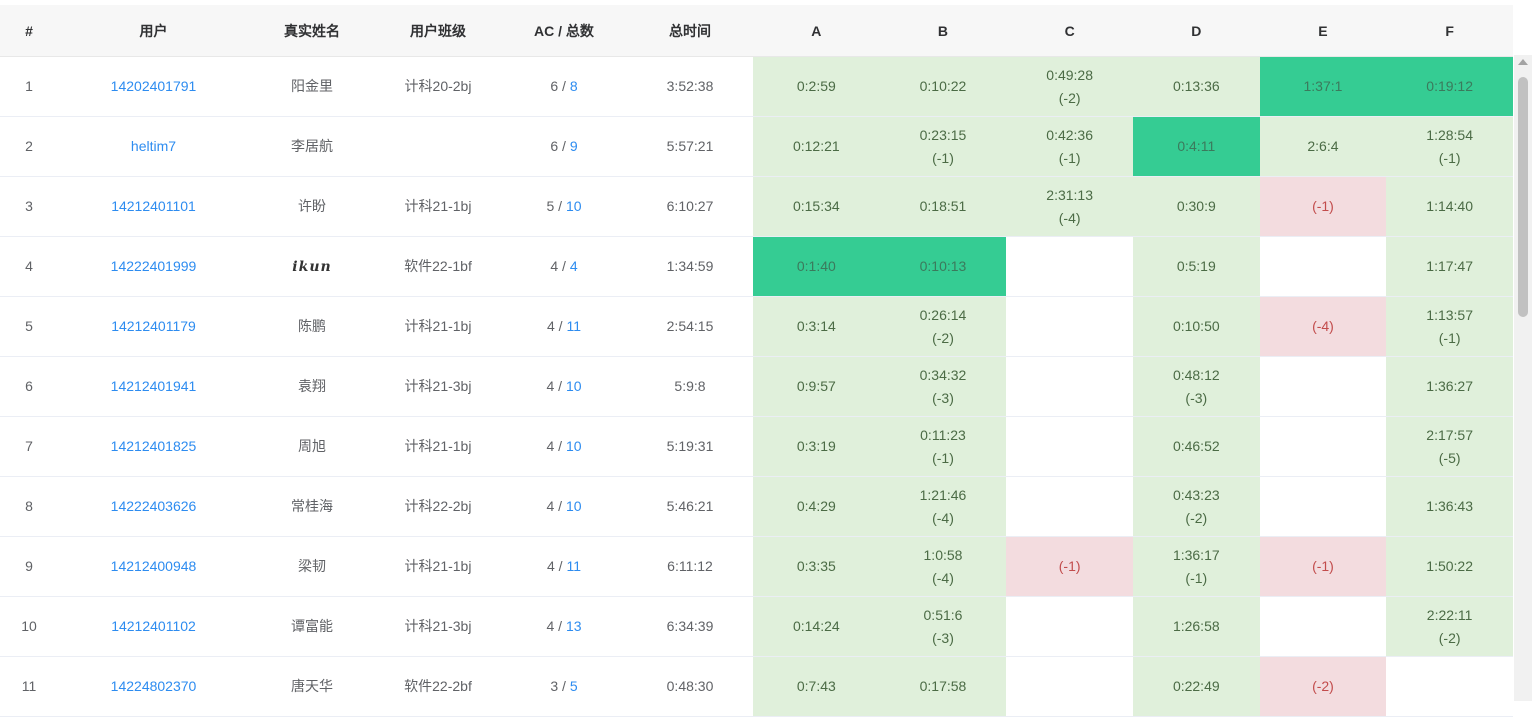  Describe the element at coordinates (1069, 31) in the screenshot. I see `col-header-problem-c: C` at that location.